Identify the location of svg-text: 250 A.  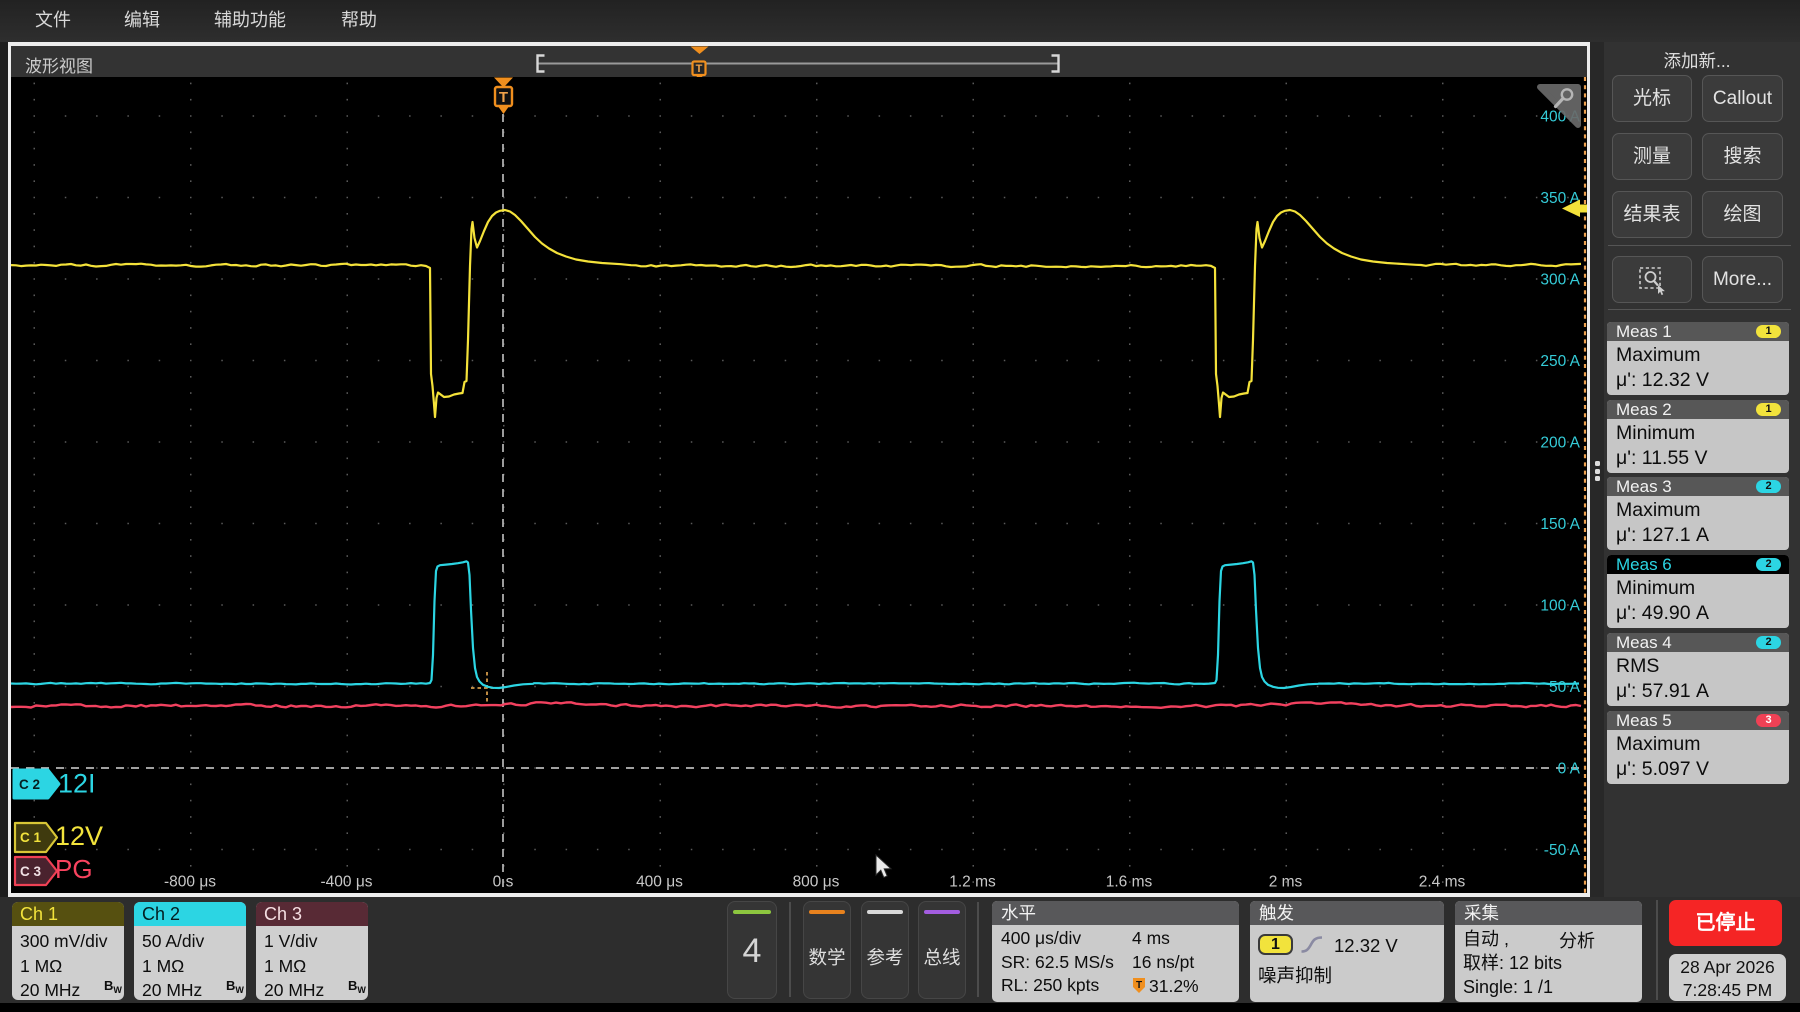
(1560, 361).